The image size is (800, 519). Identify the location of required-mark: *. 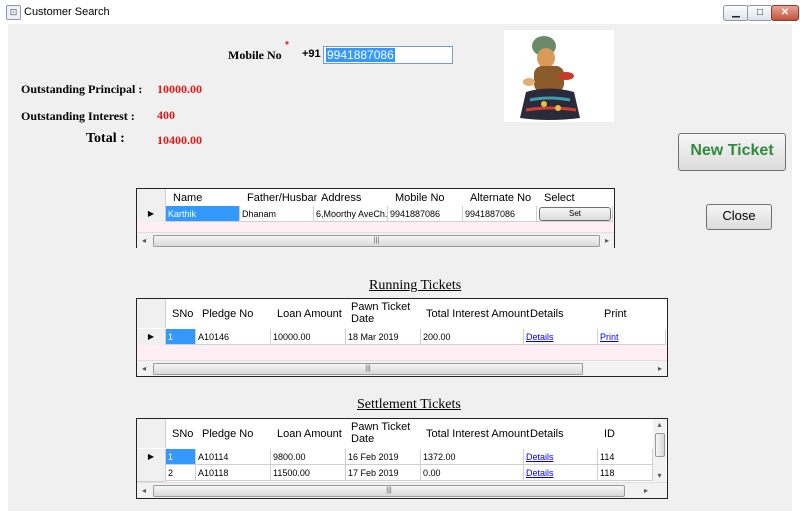
(287, 45).